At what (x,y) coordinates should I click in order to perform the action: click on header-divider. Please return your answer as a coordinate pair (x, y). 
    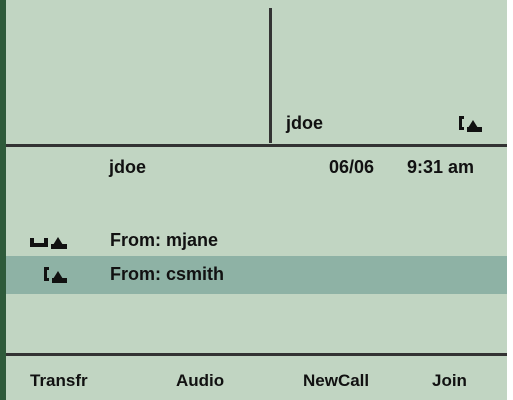
    Looking at the image, I should click on (256, 145).